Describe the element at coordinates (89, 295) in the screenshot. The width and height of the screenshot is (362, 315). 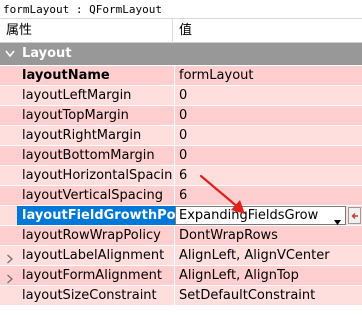
I see `property-name: layoutSizeConstraint` at that location.